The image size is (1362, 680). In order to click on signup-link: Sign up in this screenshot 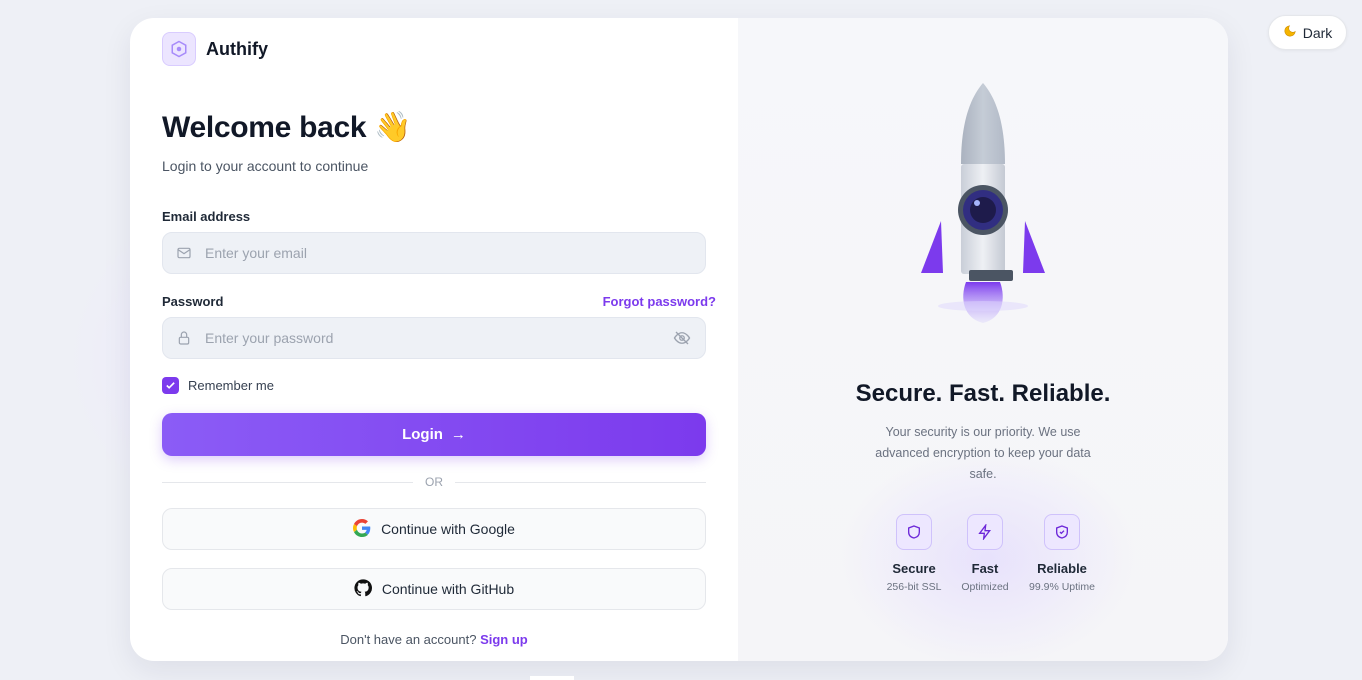, I will do `click(504, 639)`.